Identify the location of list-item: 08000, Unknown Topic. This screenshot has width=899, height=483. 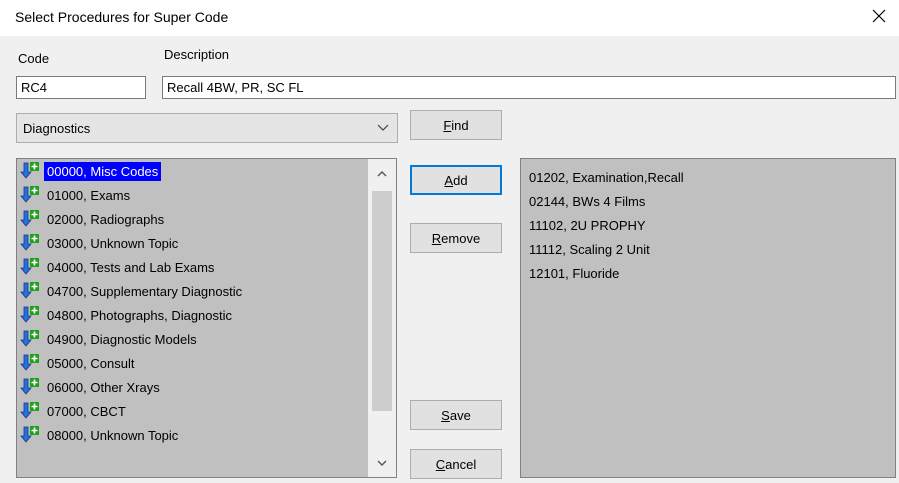
(192, 435).